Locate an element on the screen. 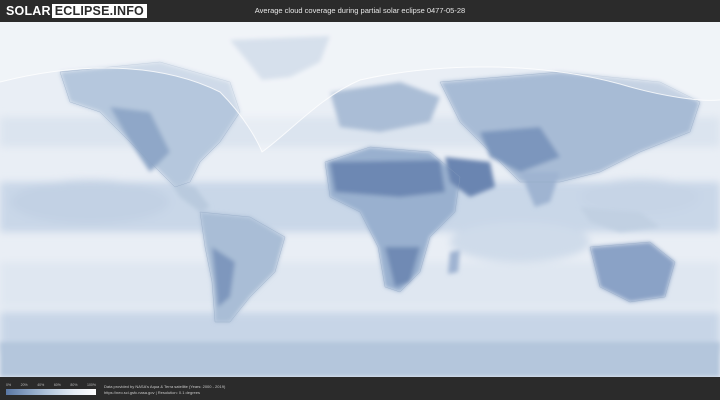 This screenshot has height=400, width=720. legend-tick: 80% is located at coordinates (74, 385).